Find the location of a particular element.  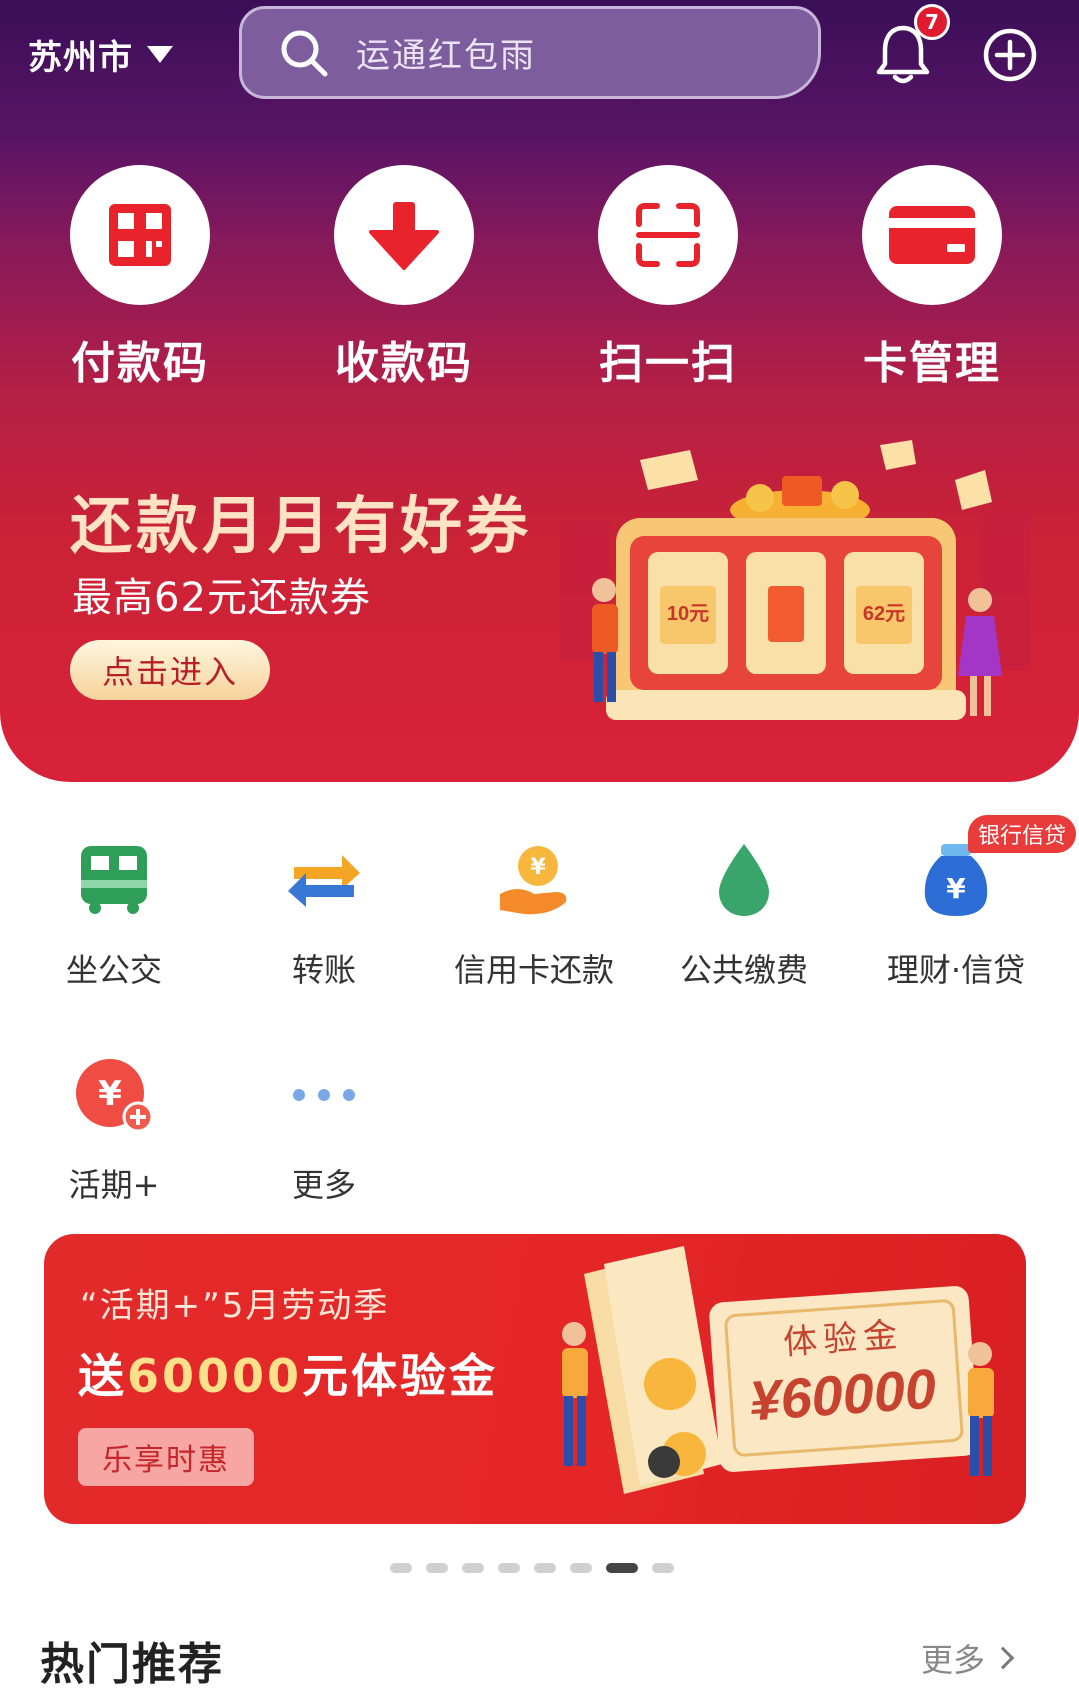

search-bar: 运通红包雨 is located at coordinates (530, 52).